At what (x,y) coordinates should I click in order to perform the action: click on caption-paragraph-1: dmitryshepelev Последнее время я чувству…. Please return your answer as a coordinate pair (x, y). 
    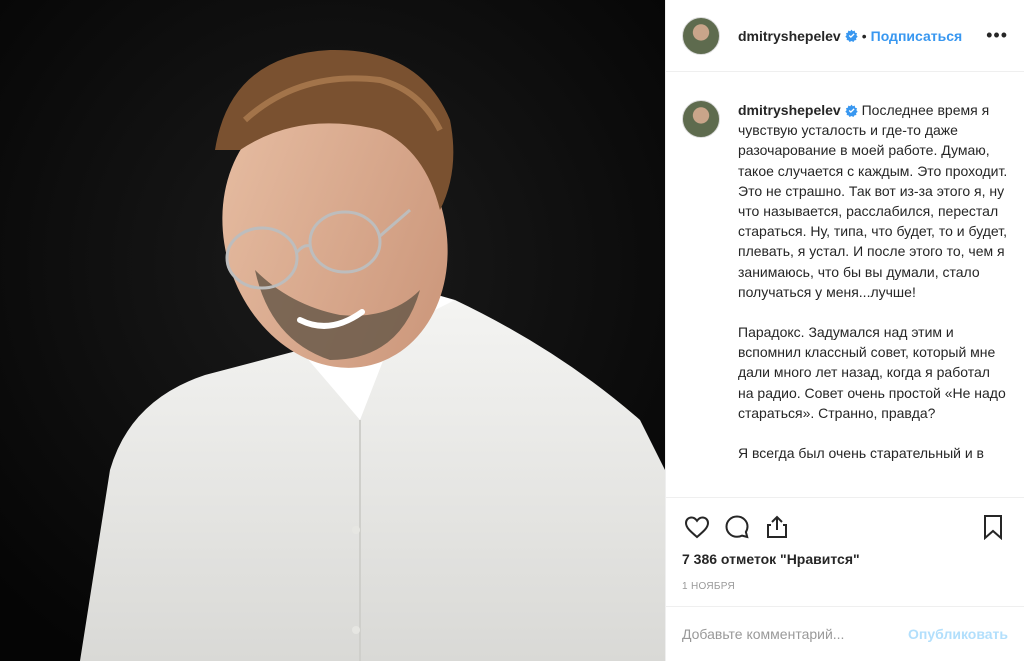
    Looking at the image, I should click on (873, 201).